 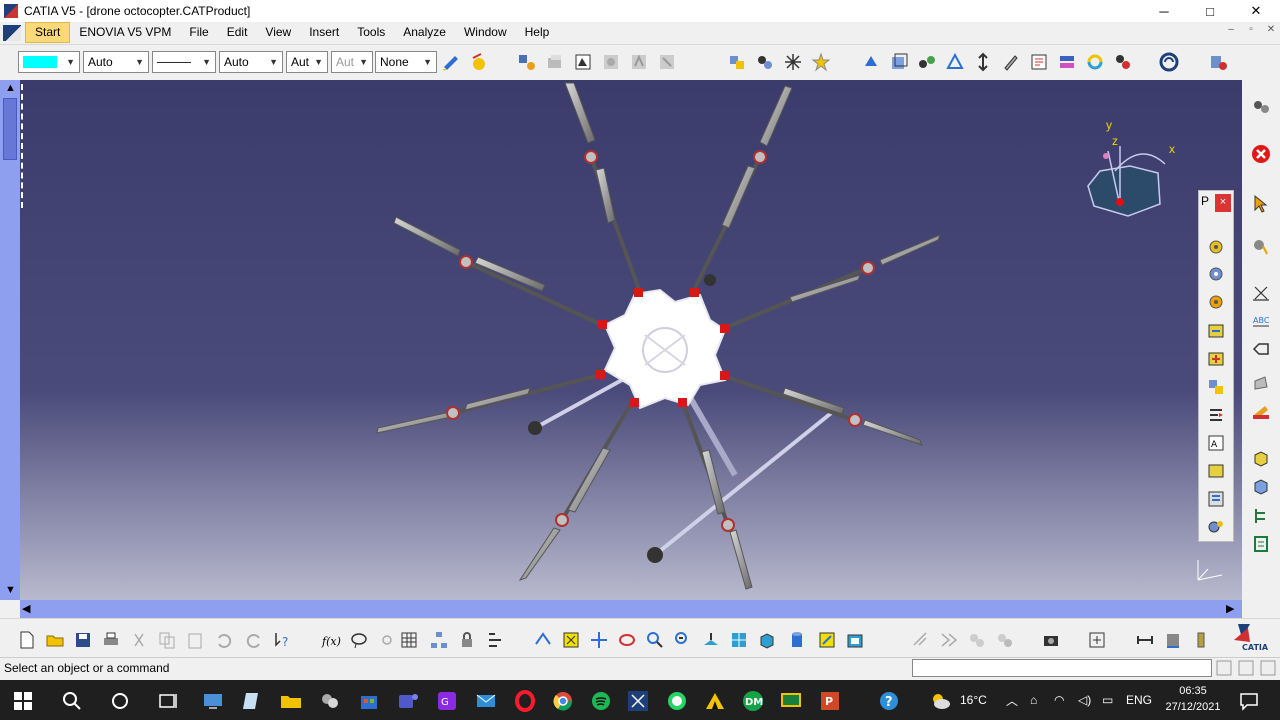 What do you see at coordinates (1216, 247) in the screenshot?
I see `gear-yellow-icon` at bounding box center [1216, 247].